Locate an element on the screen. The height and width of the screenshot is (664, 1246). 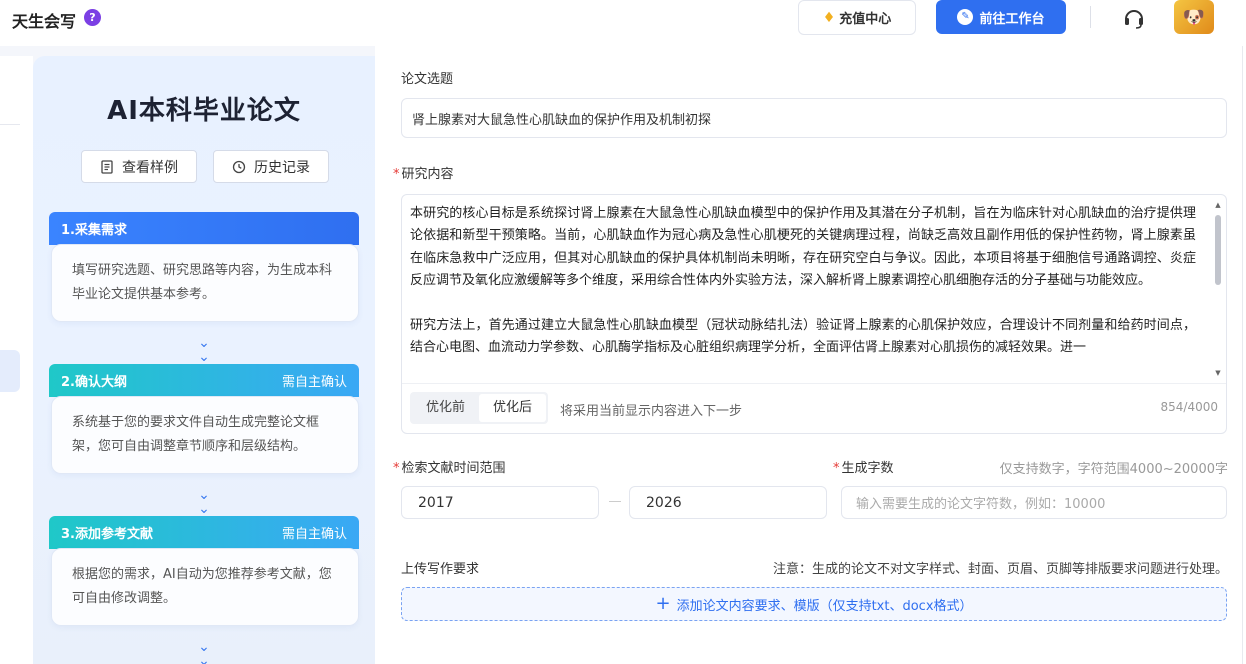
help-icon: ? is located at coordinates (92, 17).